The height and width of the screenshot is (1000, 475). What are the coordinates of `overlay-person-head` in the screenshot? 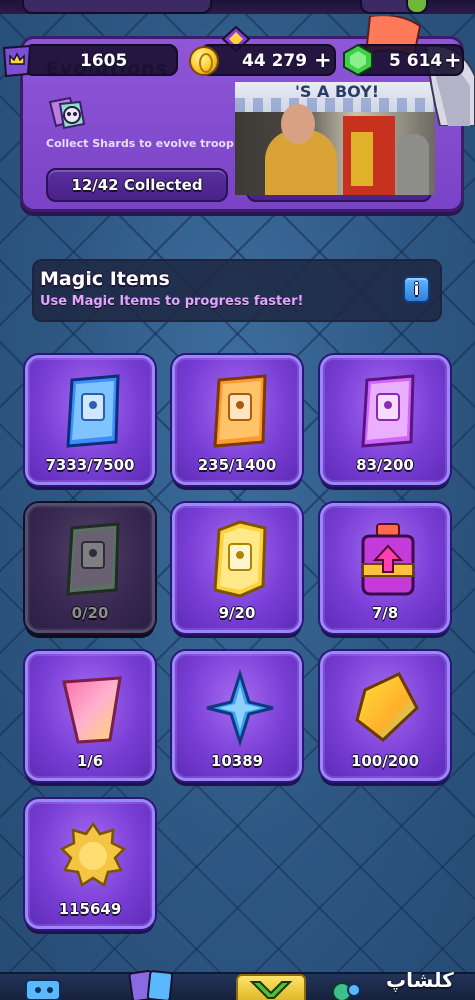 It's located at (298, 124).